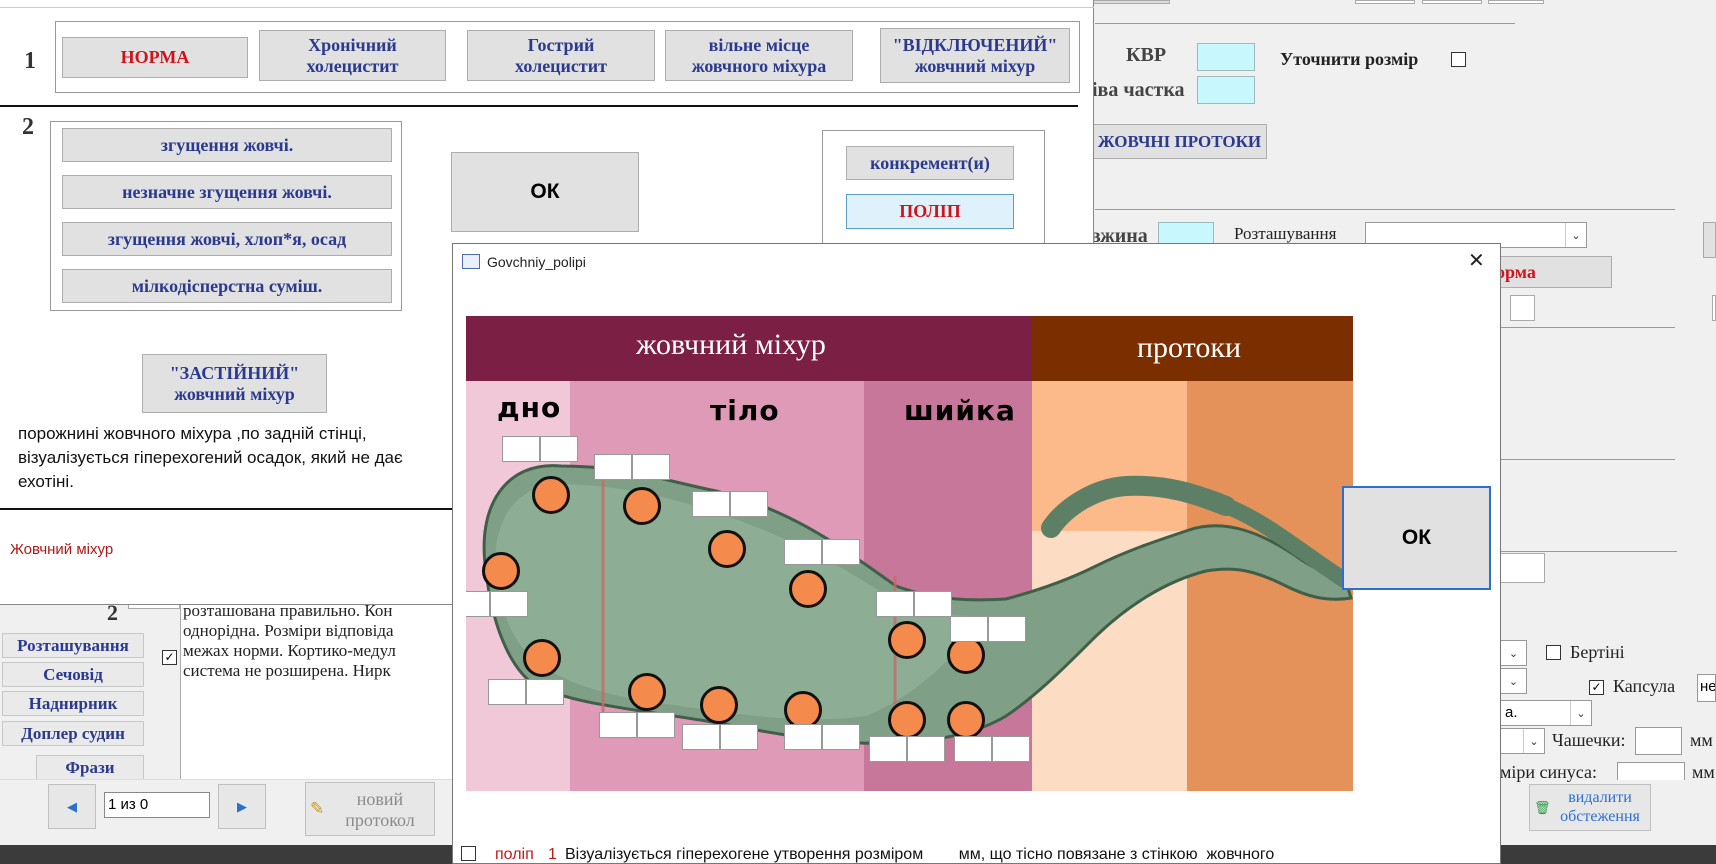  What do you see at coordinates (352, 55) in the screenshot?
I see `chronic-cholecystitis-button: Хронічний холецистит` at bounding box center [352, 55].